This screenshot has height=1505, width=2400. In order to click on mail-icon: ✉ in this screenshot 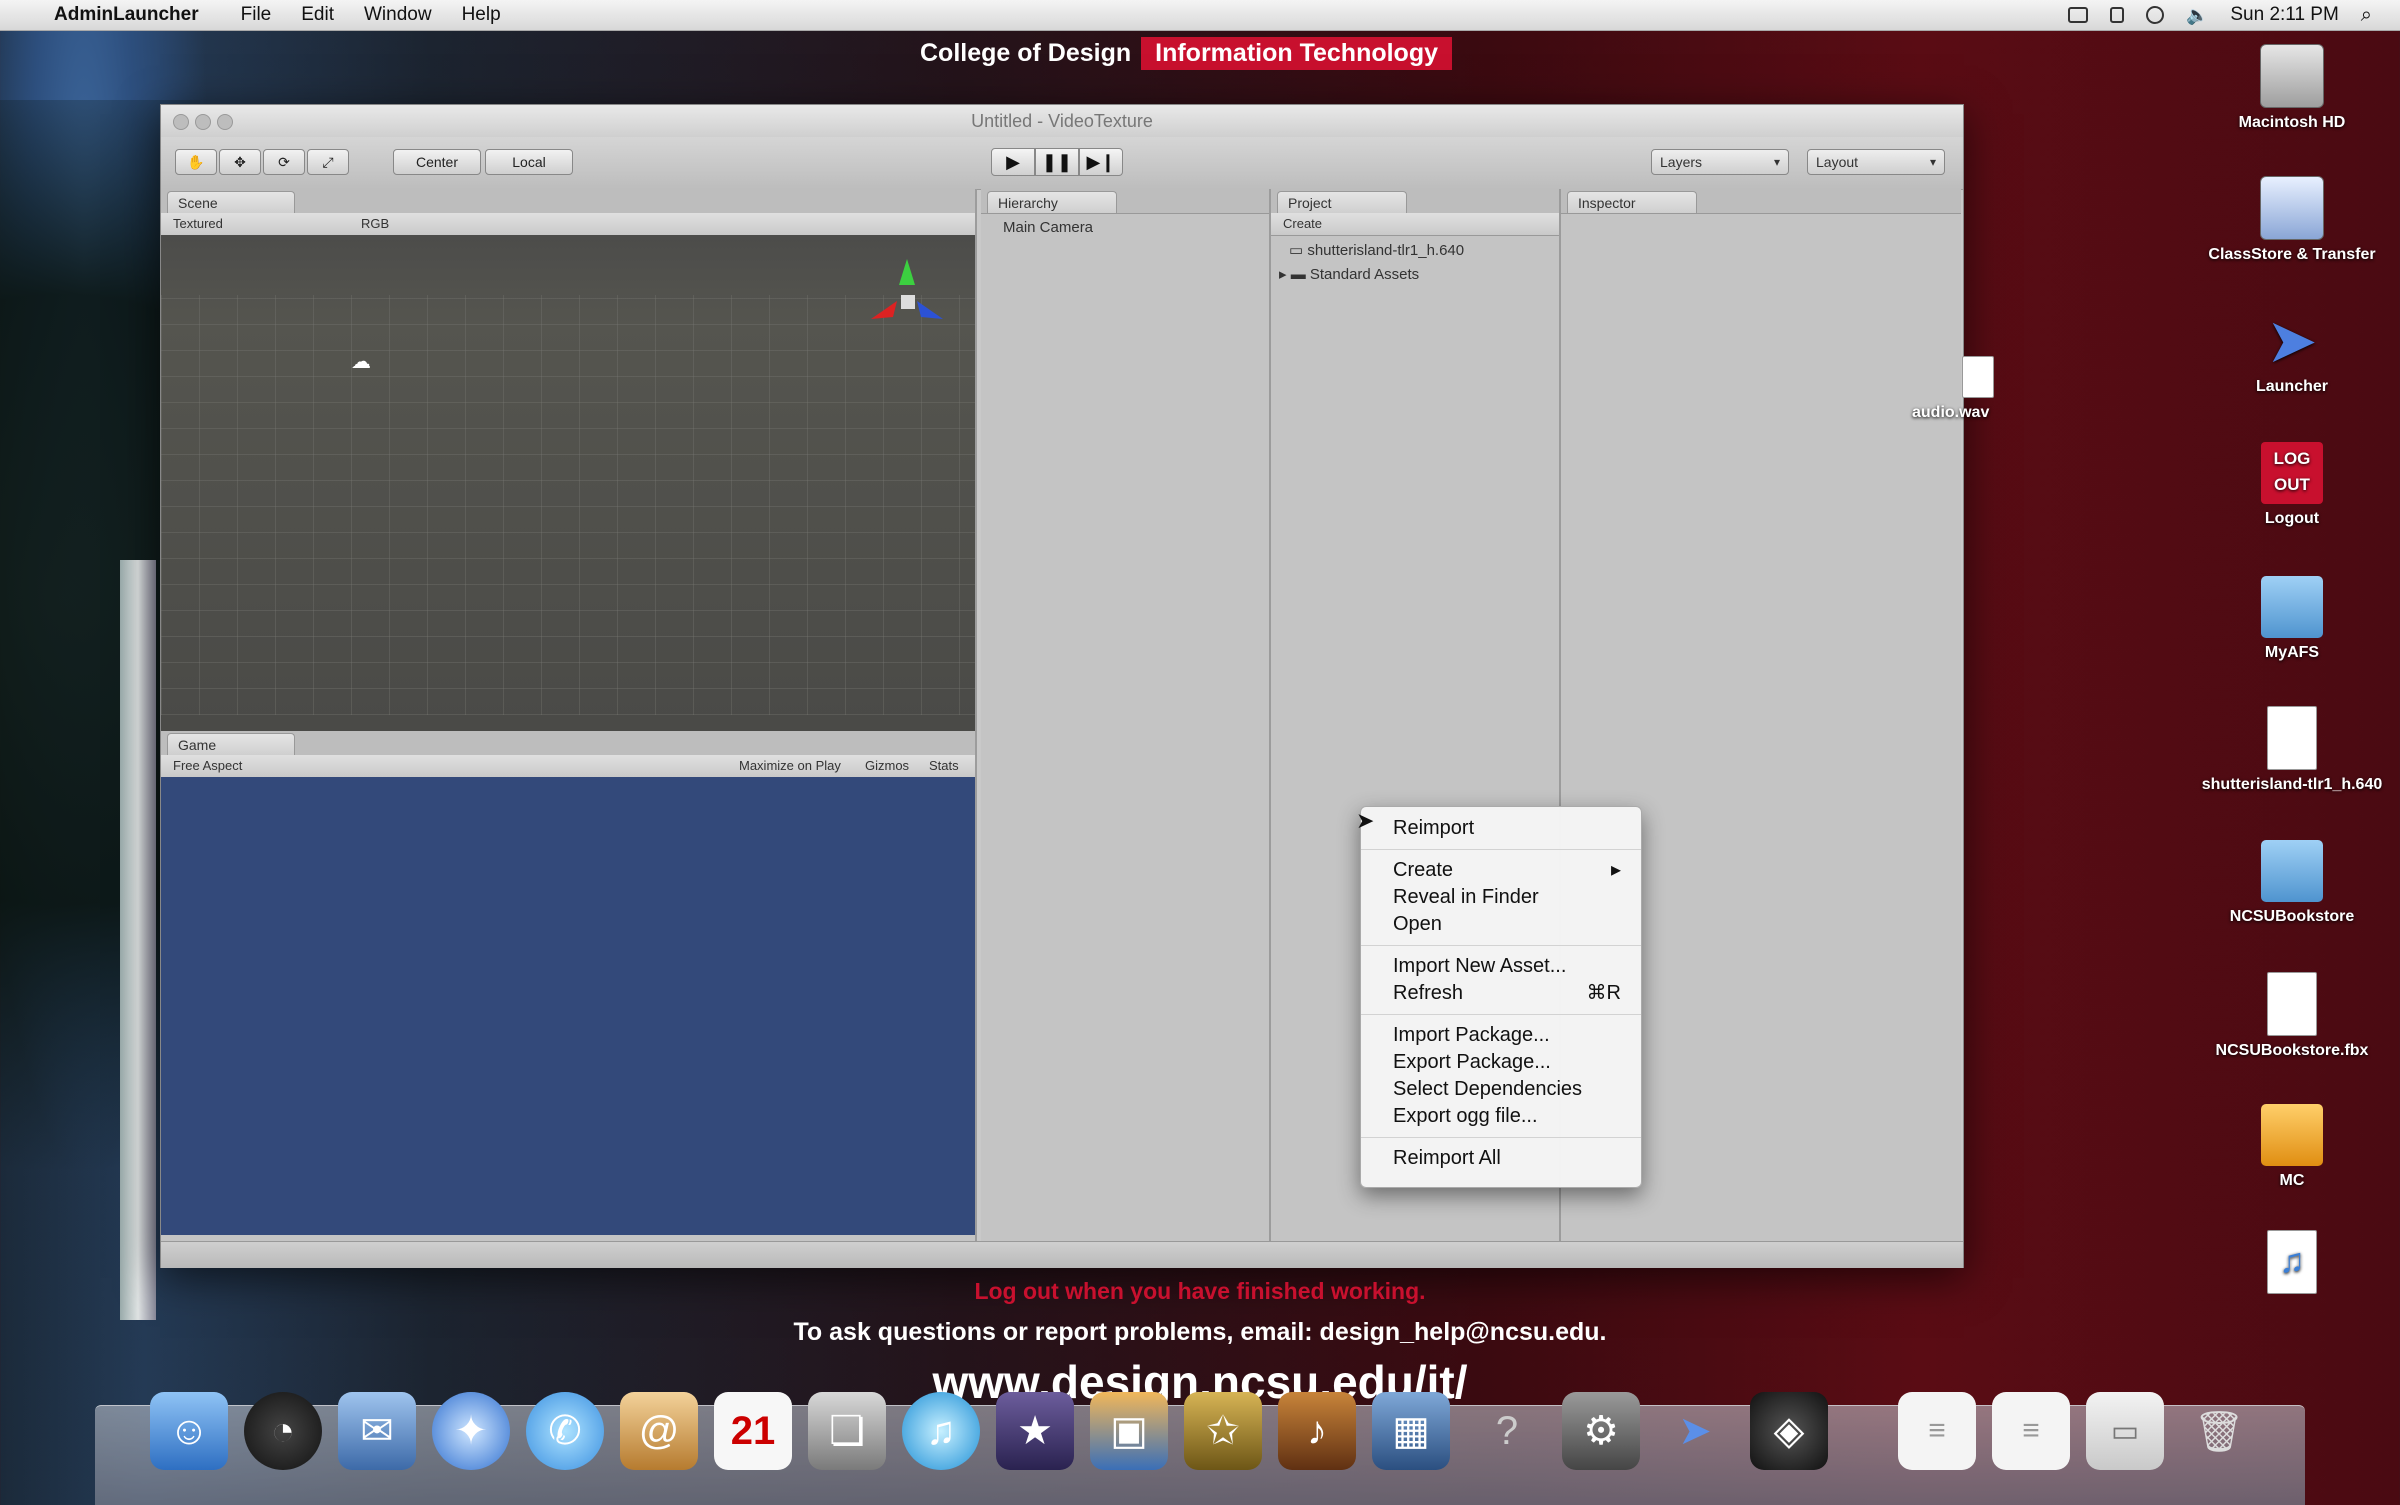, I will do `click(377, 1431)`.